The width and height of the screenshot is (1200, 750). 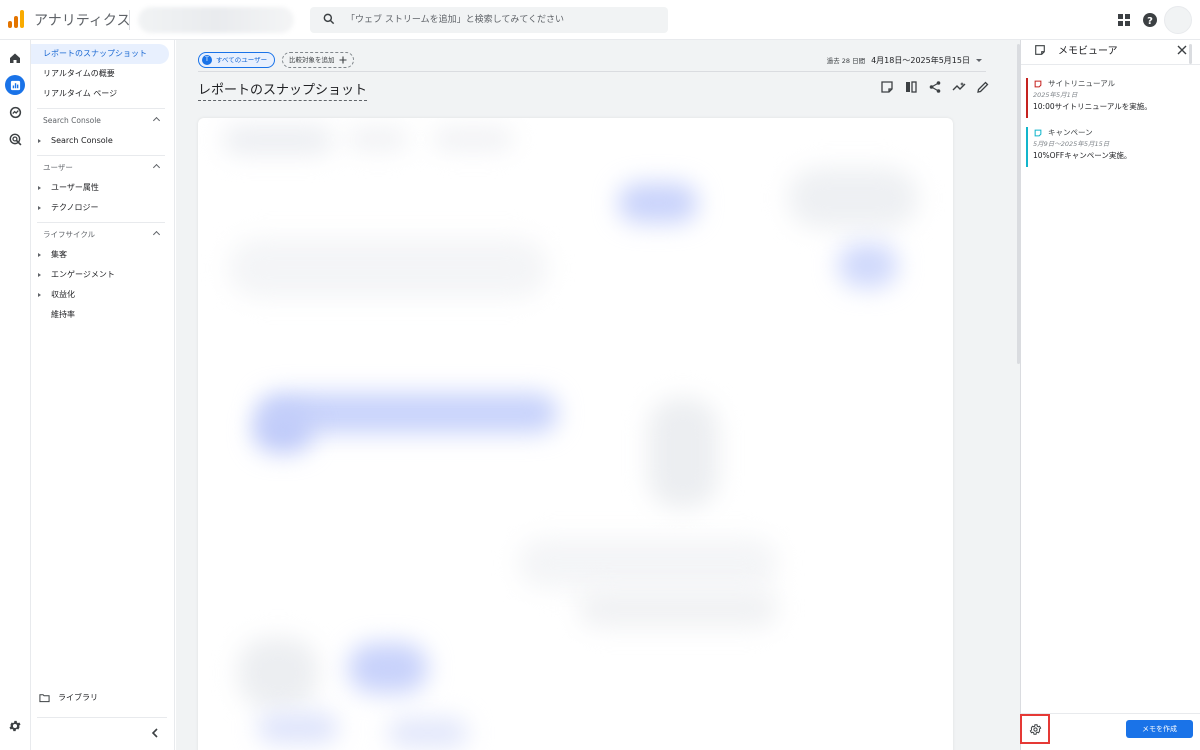 I want to click on add-comparison-chip: 比較対象を追加, so click(x=318, y=60).